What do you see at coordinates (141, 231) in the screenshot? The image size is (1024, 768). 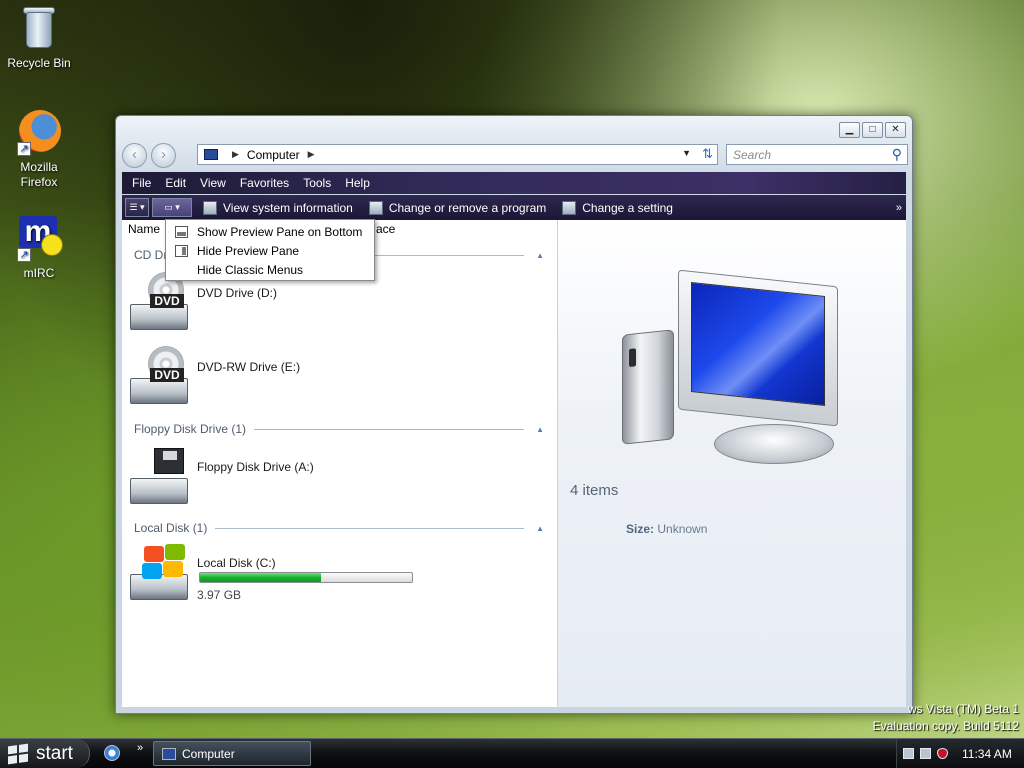 I see `column-header-name: Name` at bounding box center [141, 231].